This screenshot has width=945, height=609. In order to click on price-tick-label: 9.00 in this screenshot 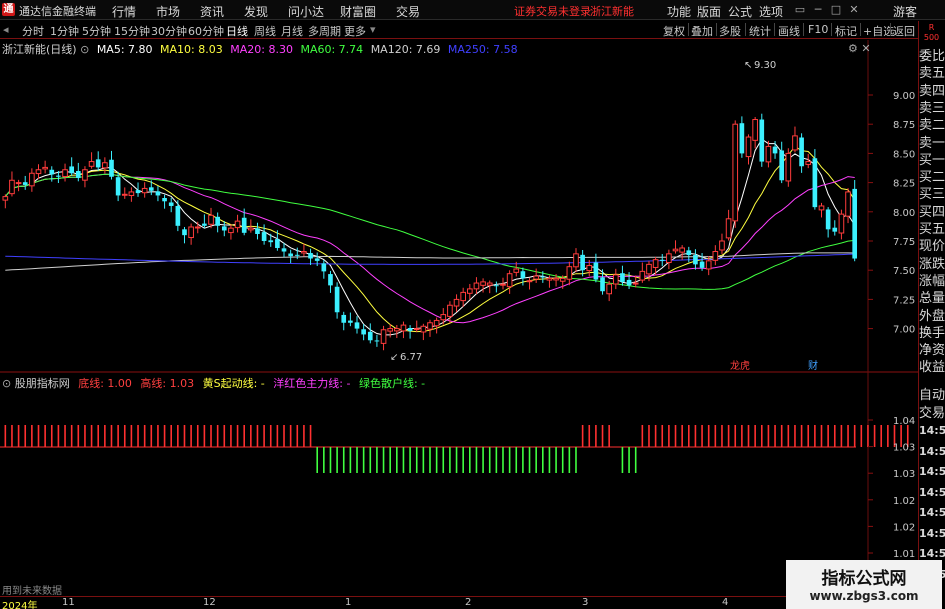, I will do `click(904, 96)`.